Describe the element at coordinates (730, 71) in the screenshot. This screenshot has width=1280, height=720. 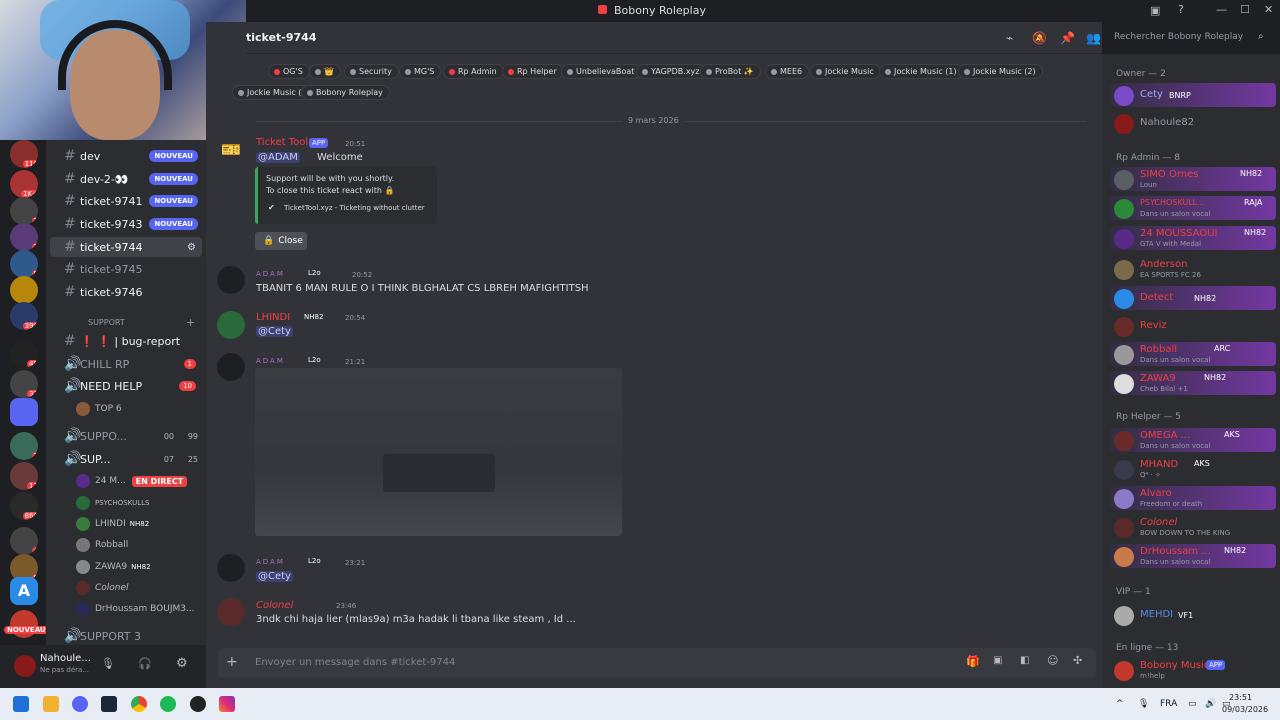
I see `role-tag: ProBot ✨` at that location.